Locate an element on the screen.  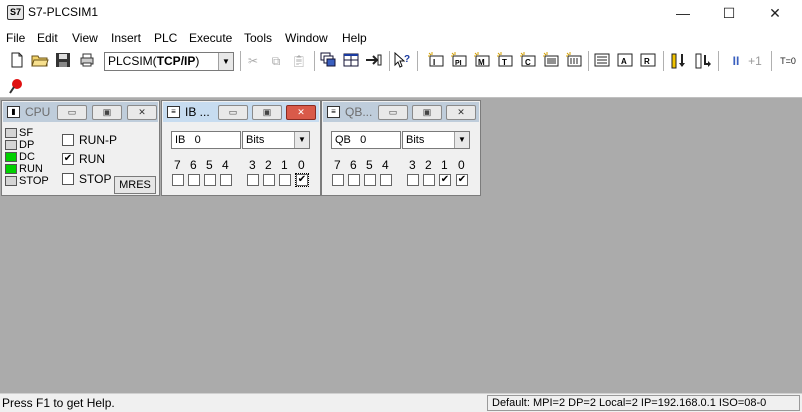
open-folder-icon is located at coordinates (40, 61).